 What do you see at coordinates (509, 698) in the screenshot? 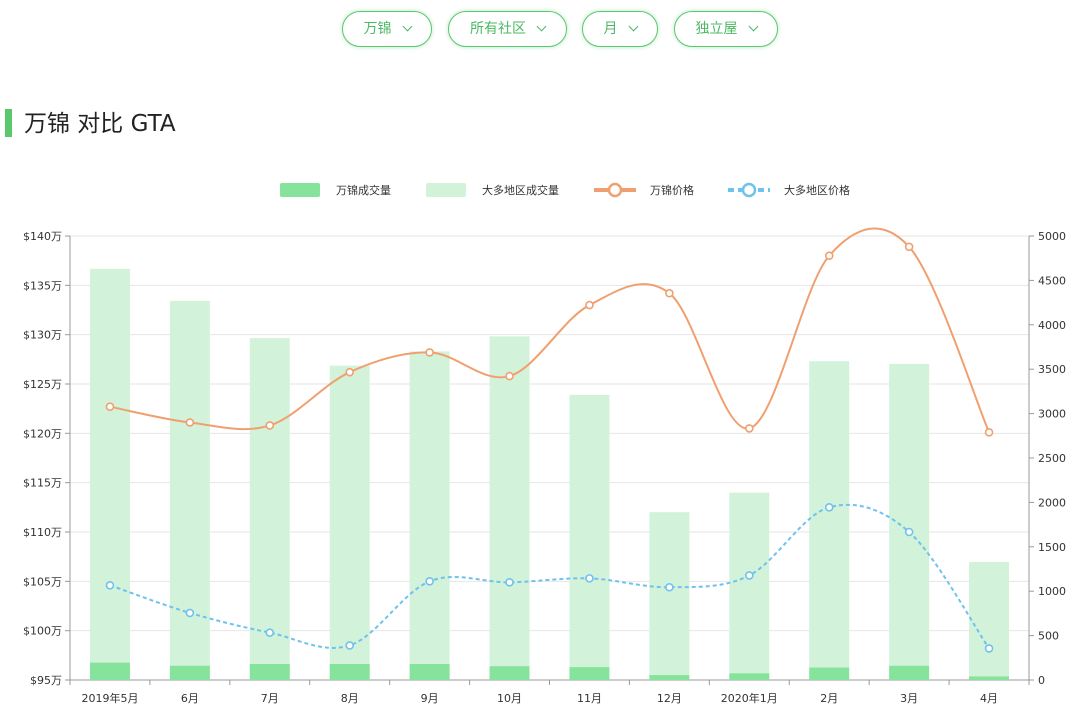
I see `x-tick-label: 10月` at bounding box center [509, 698].